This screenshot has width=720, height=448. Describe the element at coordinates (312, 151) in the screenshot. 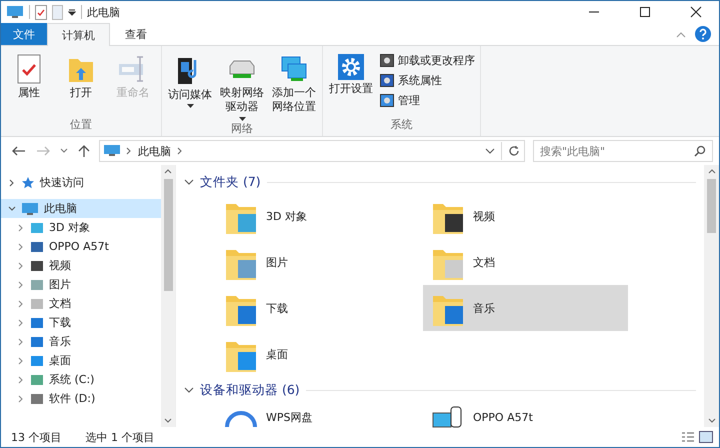

I see `address-bar: 此电脑` at that location.